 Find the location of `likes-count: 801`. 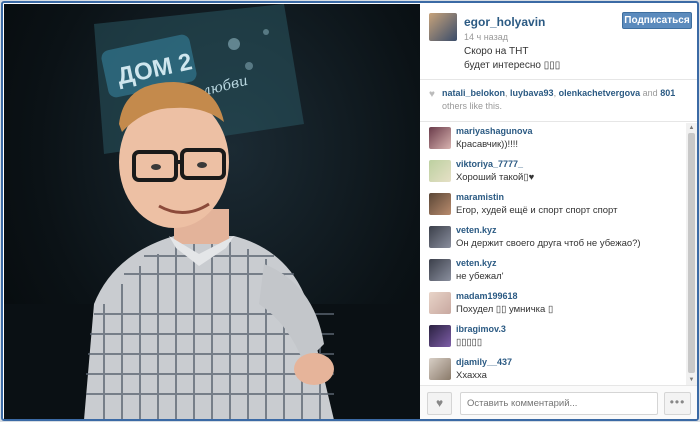

likes-count: 801 is located at coordinates (667, 93).